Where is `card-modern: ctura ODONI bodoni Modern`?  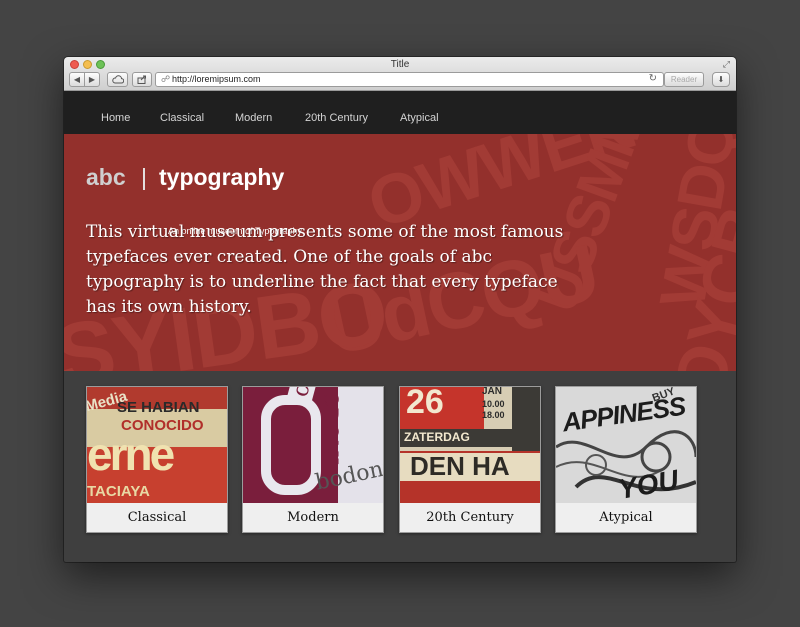
card-modern: ctura ODONI bodoni Modern is located at coordinates (313, 459).